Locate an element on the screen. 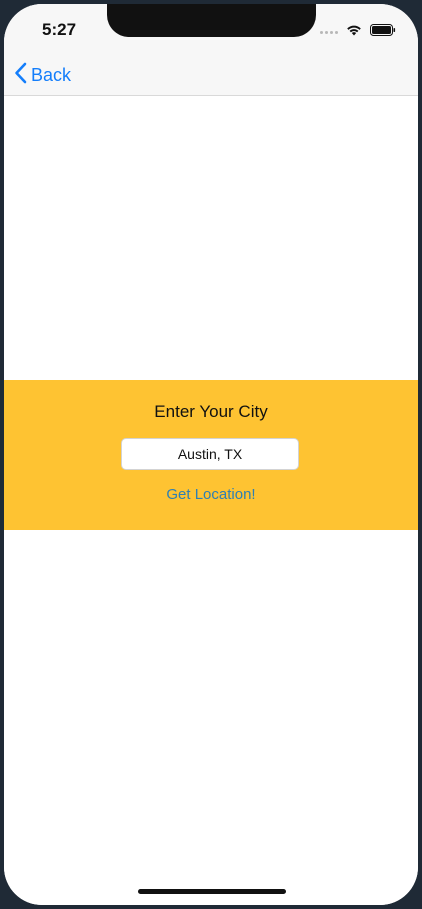 This screenshot has height=909, width=422. back-button-label: Back is located at coordinates (51, 75).